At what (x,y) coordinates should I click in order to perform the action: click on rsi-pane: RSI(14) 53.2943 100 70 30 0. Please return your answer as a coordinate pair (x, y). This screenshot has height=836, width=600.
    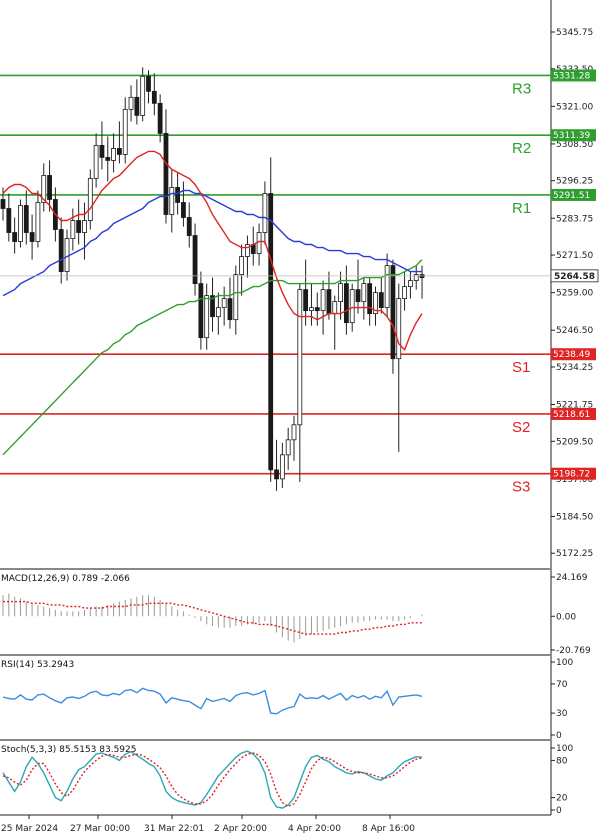
    Looking at the image, I should click on (287, 699).